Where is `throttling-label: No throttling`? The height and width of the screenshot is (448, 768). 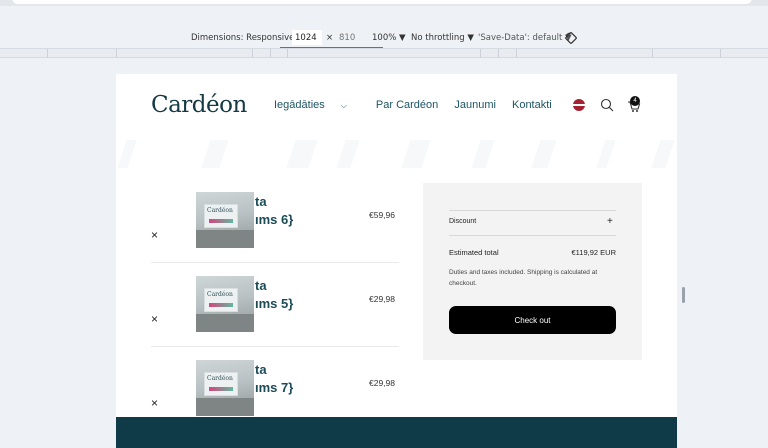
throttling-label: No throttling is located at coordinates (438, 38).